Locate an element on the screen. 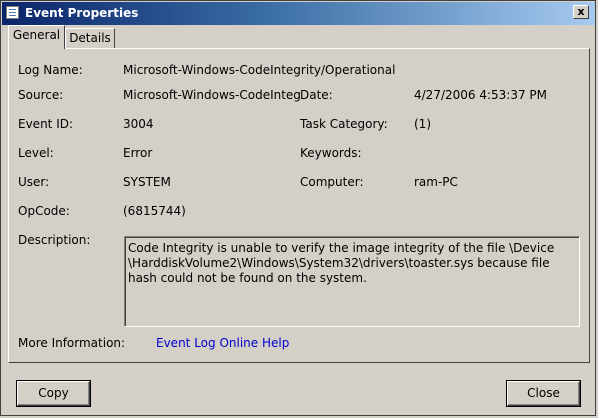 The image size is (598, 418). source-value: Microsoft-Windows-CodeInteg is located at coordinates (212, 95).